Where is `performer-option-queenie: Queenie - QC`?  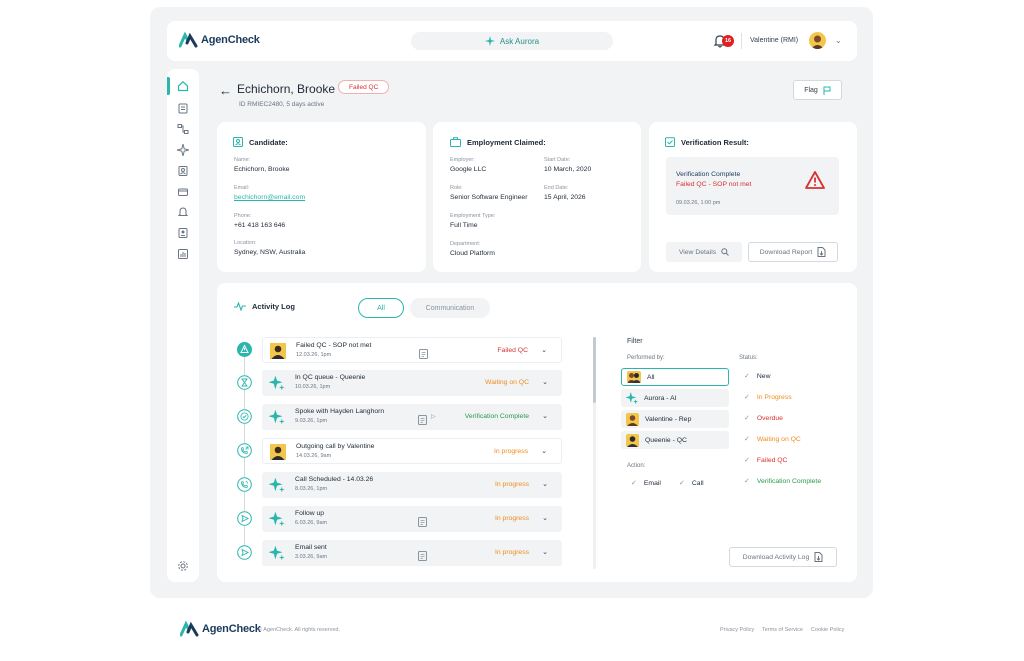
performer-option-queenie: Queenie - QC is located at coordinates (675, 440).